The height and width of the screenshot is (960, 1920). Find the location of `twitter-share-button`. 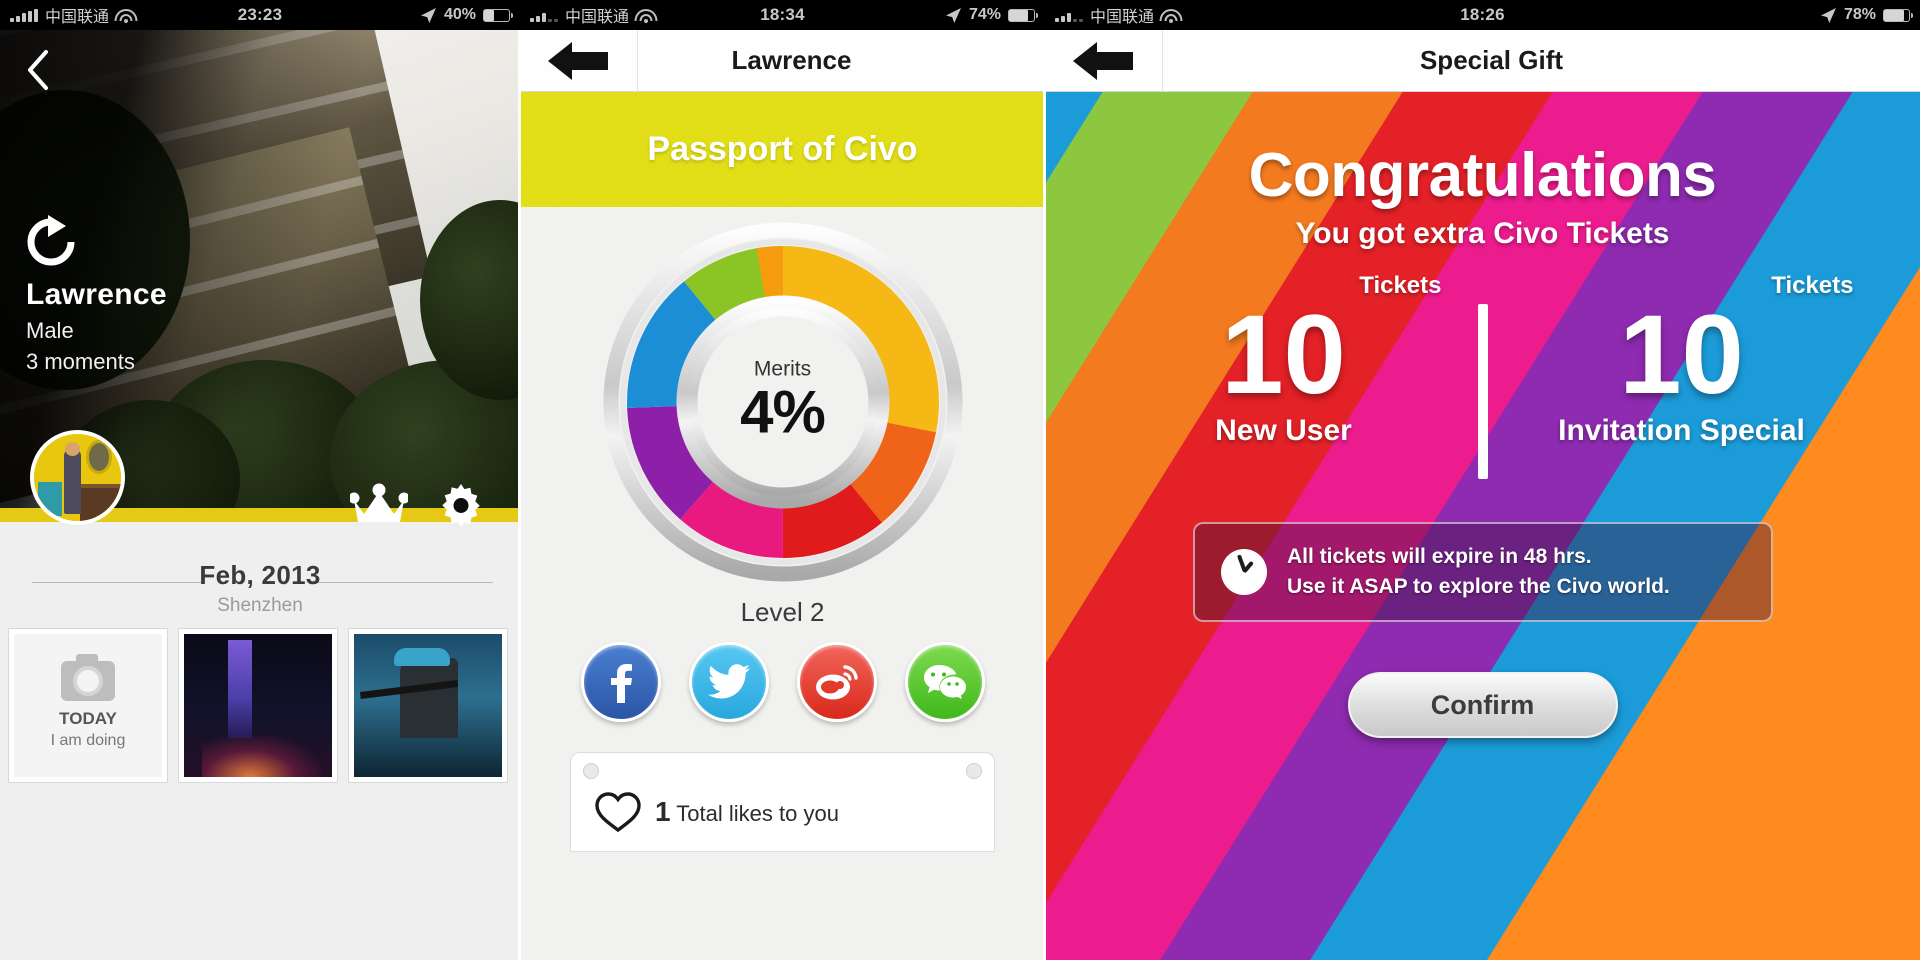

twitter-share-button is located at coordinates (728, 682).